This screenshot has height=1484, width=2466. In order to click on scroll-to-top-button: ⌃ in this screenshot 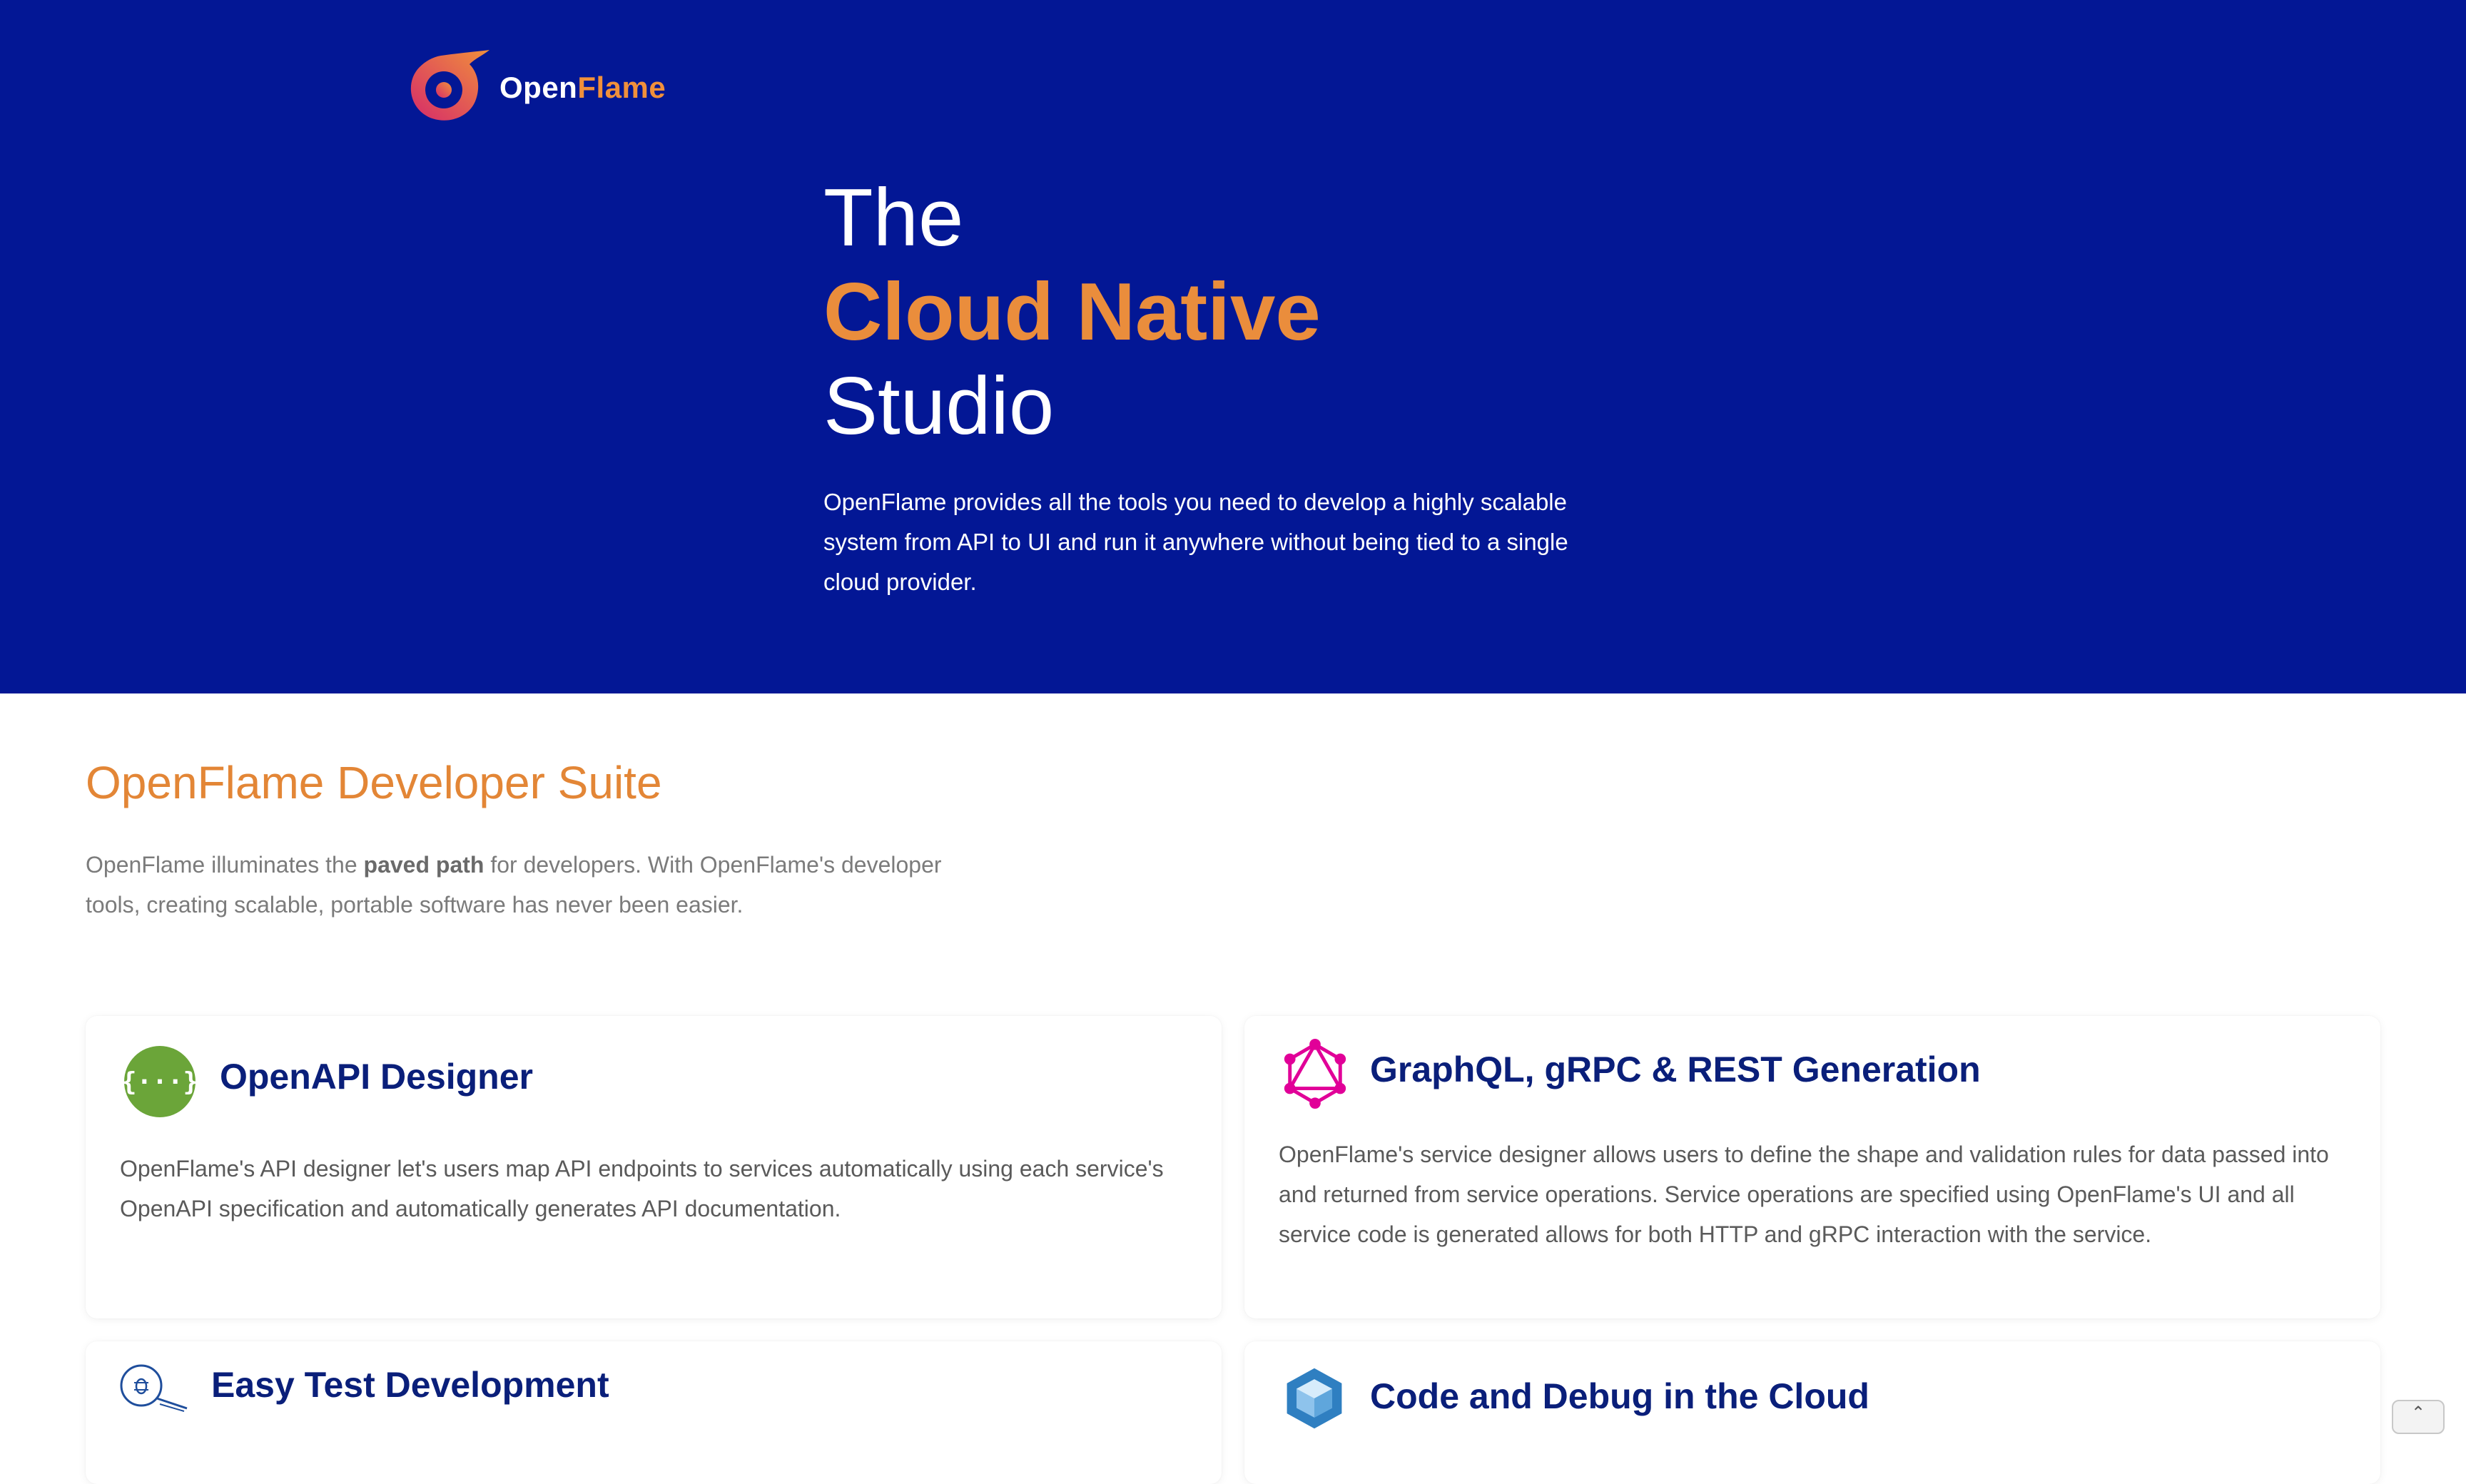, I will do `click(2418, 1417)`.